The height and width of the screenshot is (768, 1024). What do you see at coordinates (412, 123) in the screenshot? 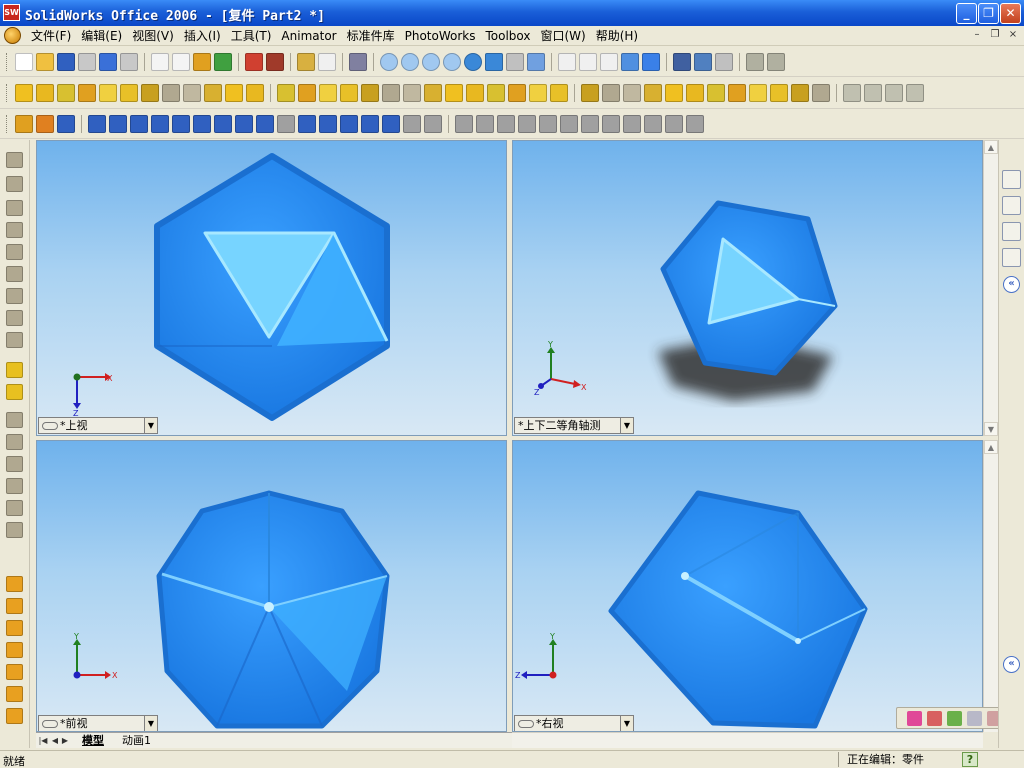
I see `convert-entities-icon` at bounding box center [412, 123].